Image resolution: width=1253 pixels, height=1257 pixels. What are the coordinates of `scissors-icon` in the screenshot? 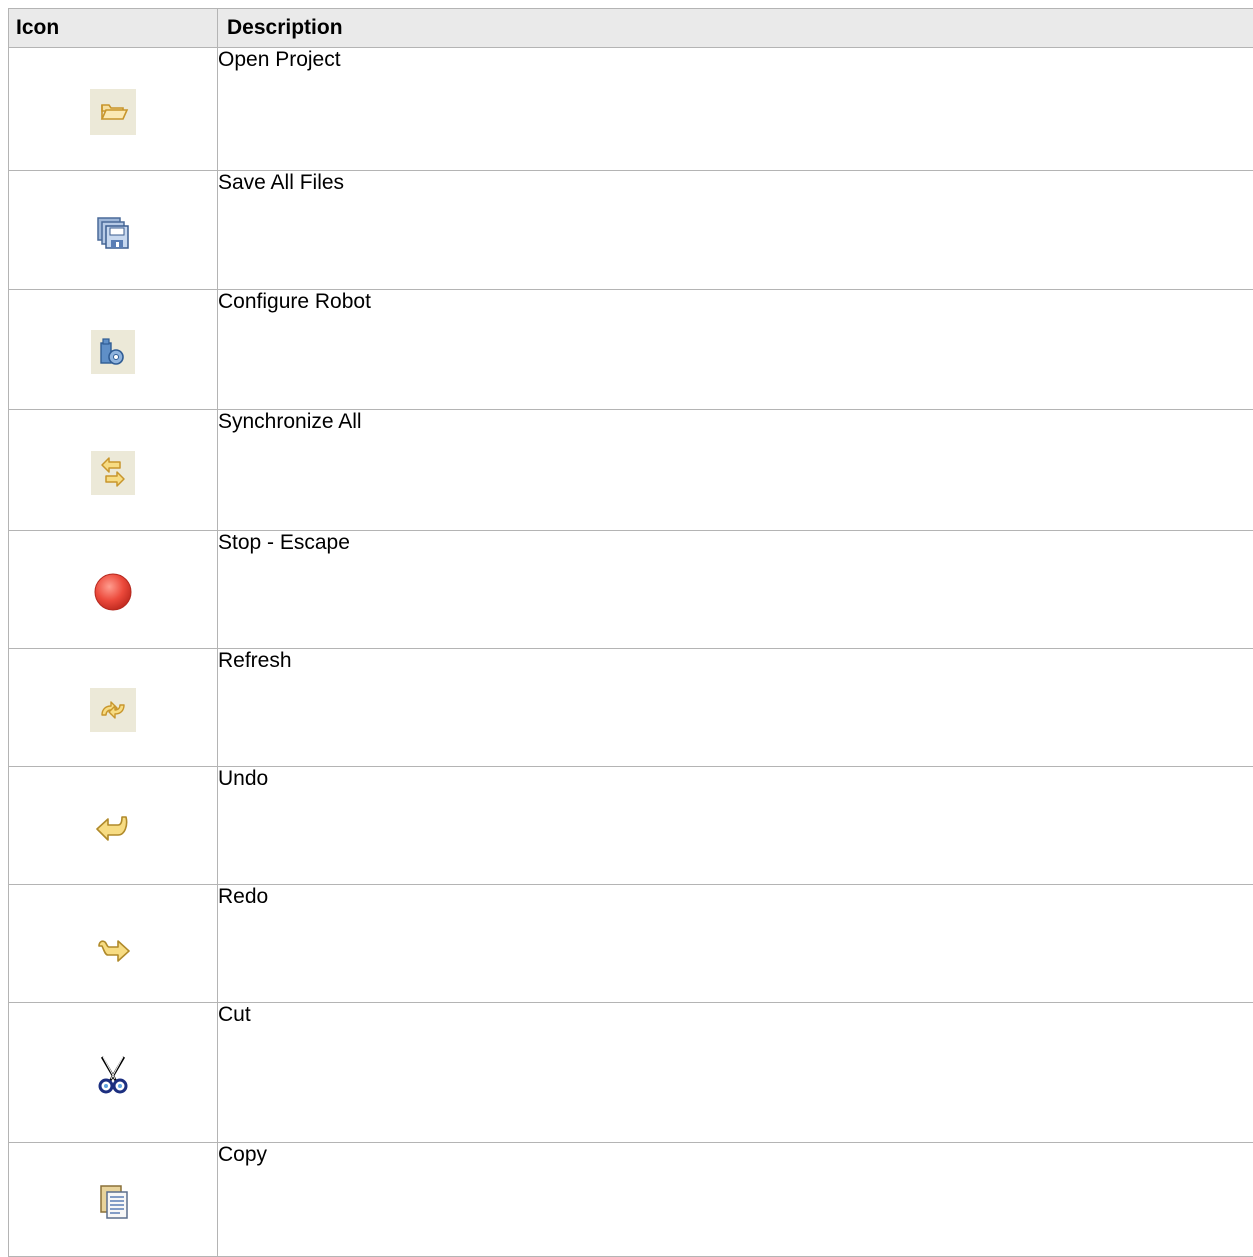 It's located at (113, 1075).